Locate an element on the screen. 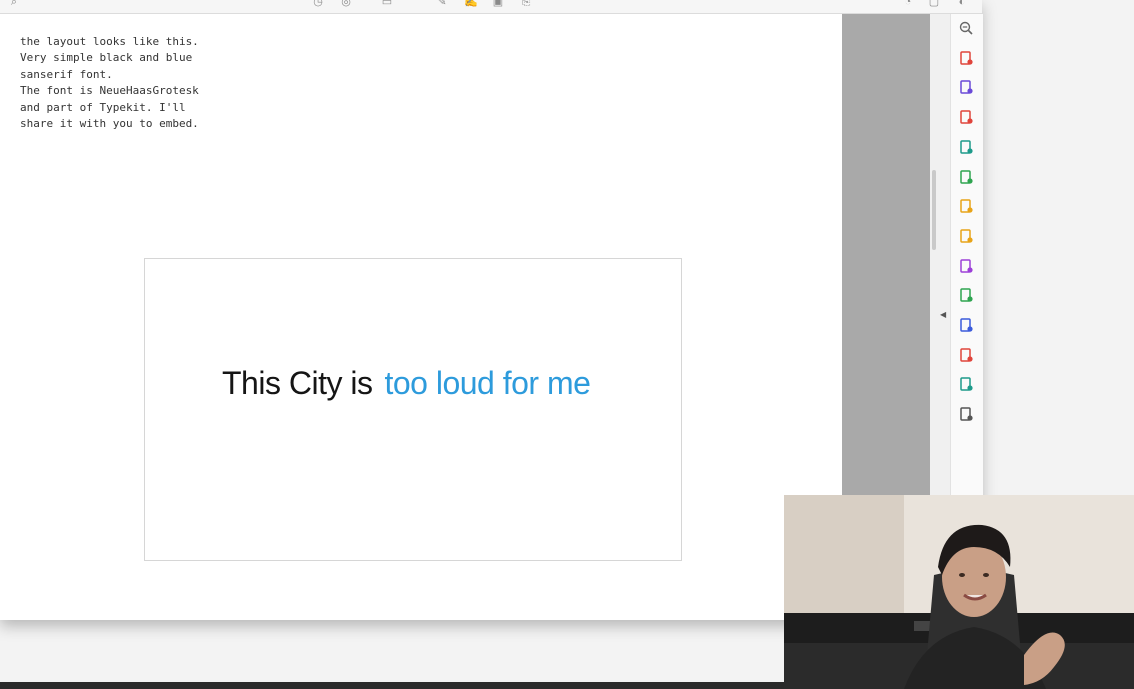 This screenshot has width=1134, height=689. rich-media-icon is located at coordinates (966, 206).